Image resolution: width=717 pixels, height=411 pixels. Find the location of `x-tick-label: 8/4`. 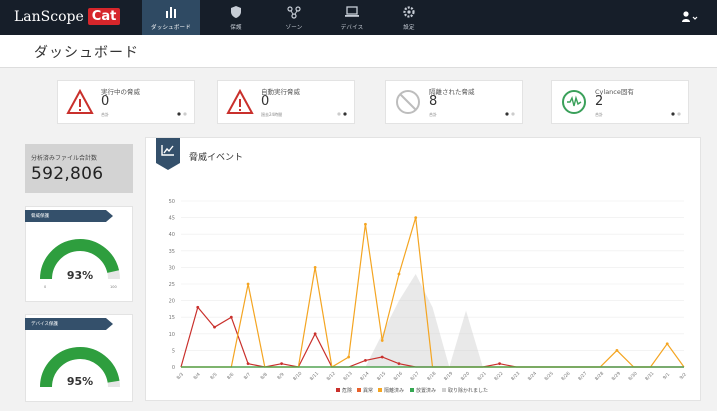

x-tick-label: 8/4 is located at coordinates (196, 376).